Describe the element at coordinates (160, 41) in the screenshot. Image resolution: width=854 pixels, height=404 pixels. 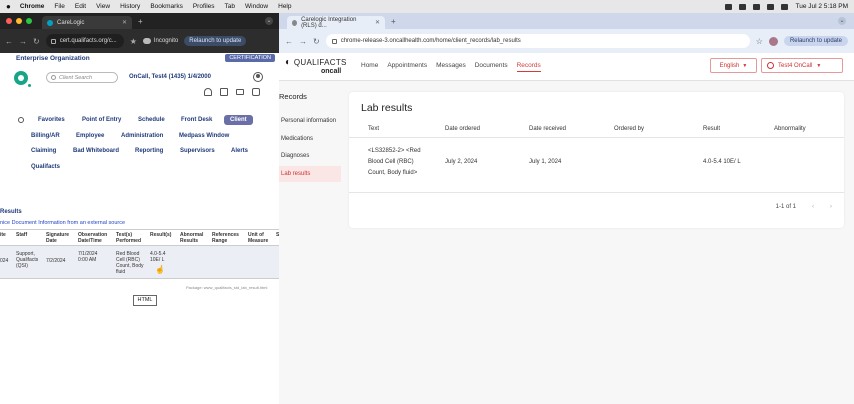
I see `incognito-indicator: Incognito` at that location.